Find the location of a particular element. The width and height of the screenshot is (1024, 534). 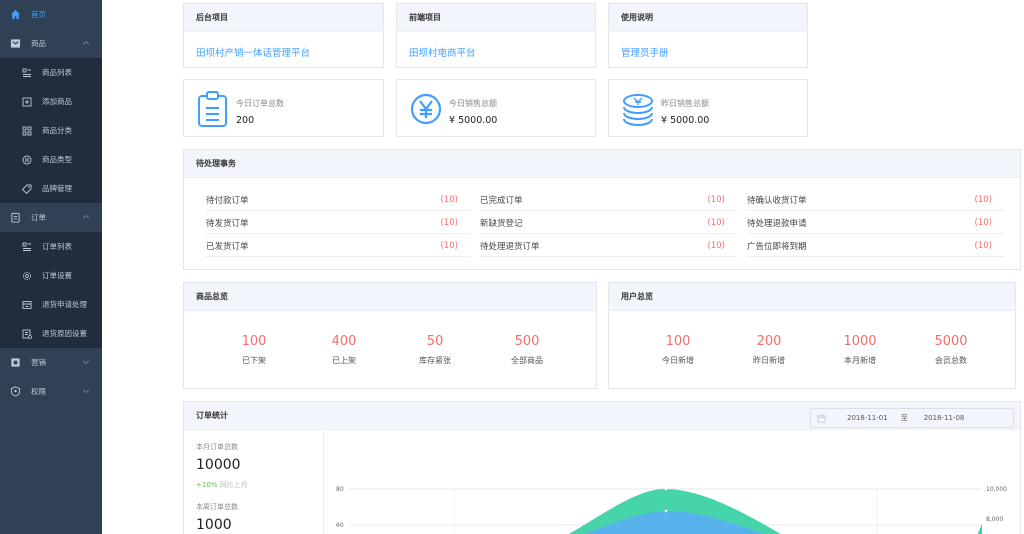

marketing-icon is located at coordinates (15, 363).